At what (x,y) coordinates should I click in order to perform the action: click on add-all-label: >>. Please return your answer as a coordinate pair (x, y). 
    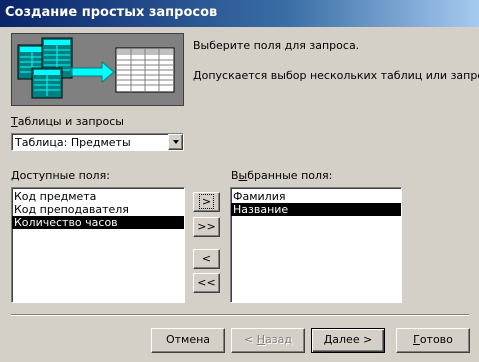
    Looking at the image, I should click on (206, 226).